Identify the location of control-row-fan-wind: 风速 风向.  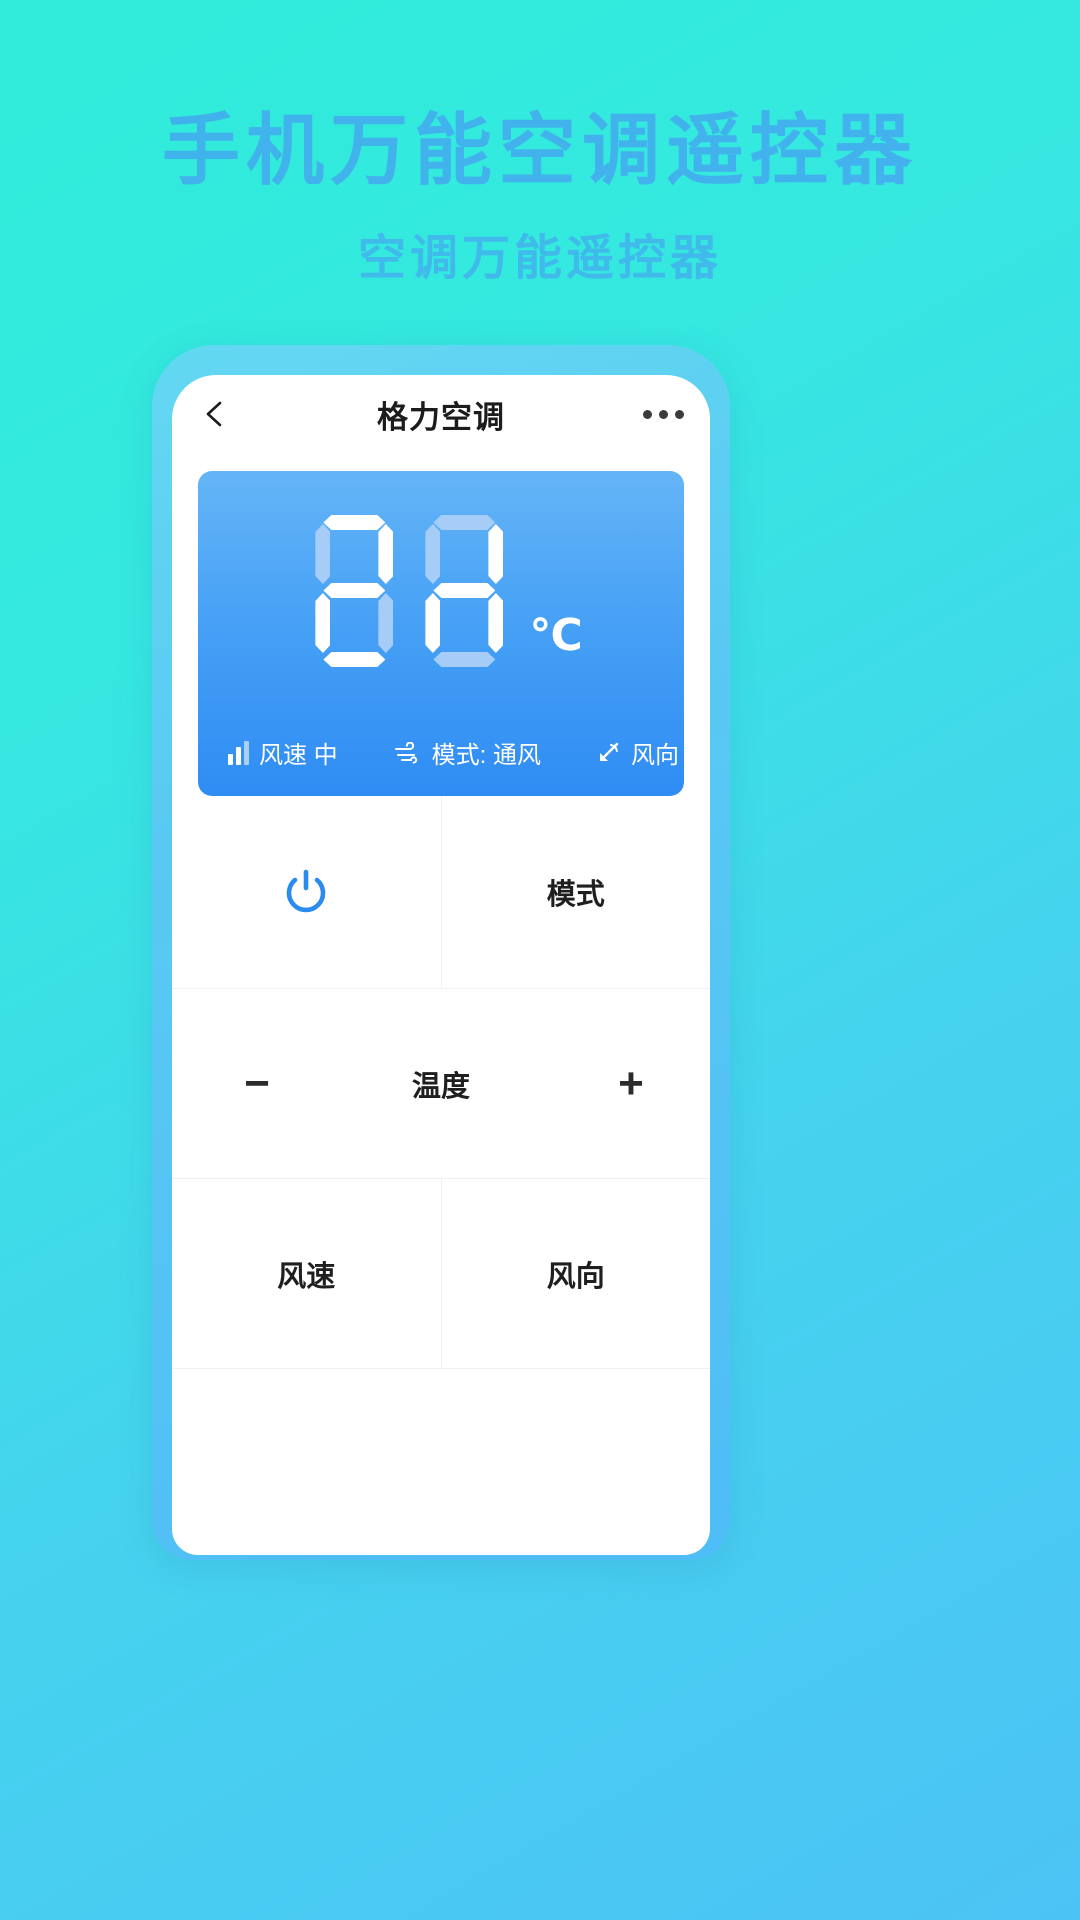
(441, 1274).